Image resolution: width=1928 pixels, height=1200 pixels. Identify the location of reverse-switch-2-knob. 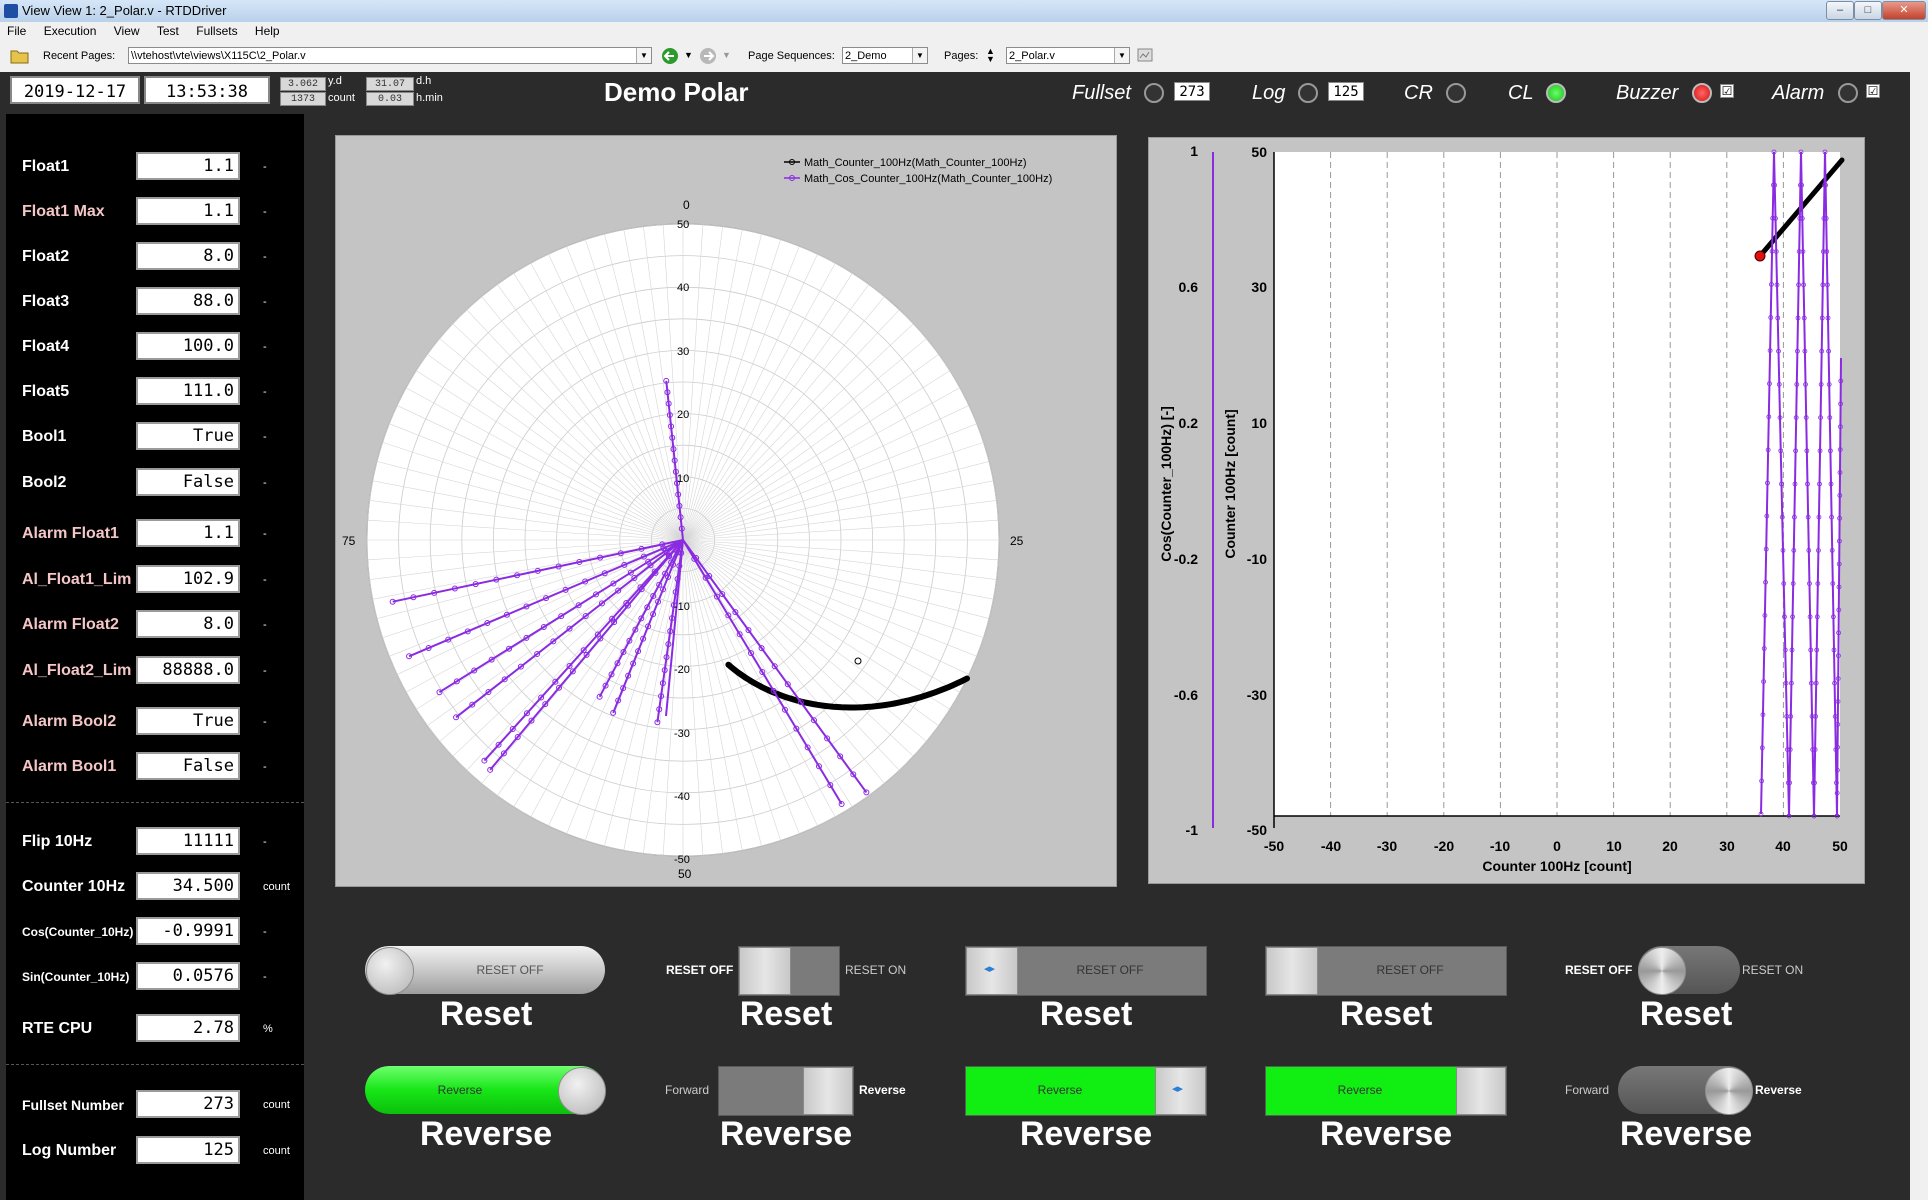
(828, 1091).